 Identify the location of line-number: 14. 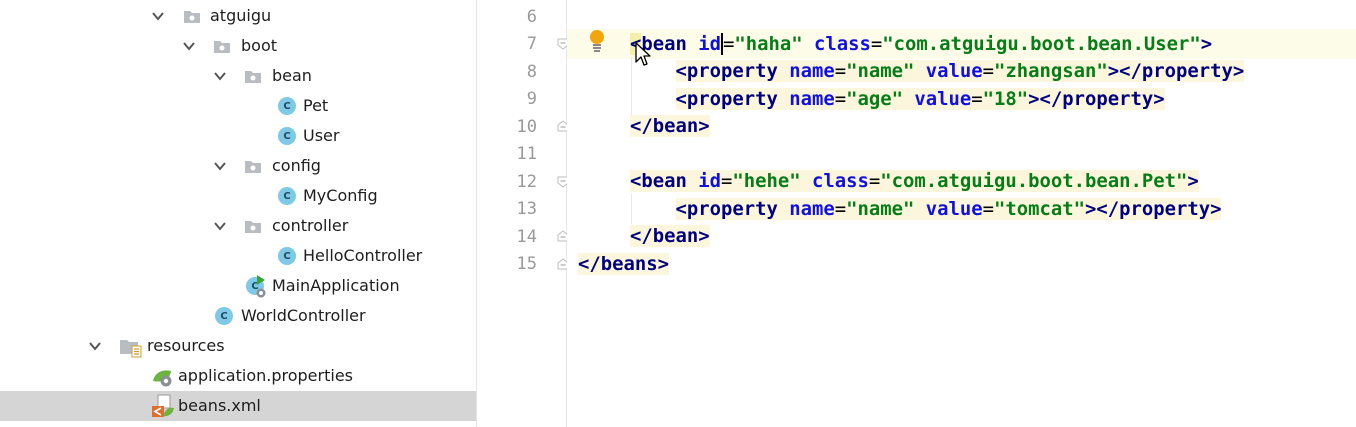
(526, 237).